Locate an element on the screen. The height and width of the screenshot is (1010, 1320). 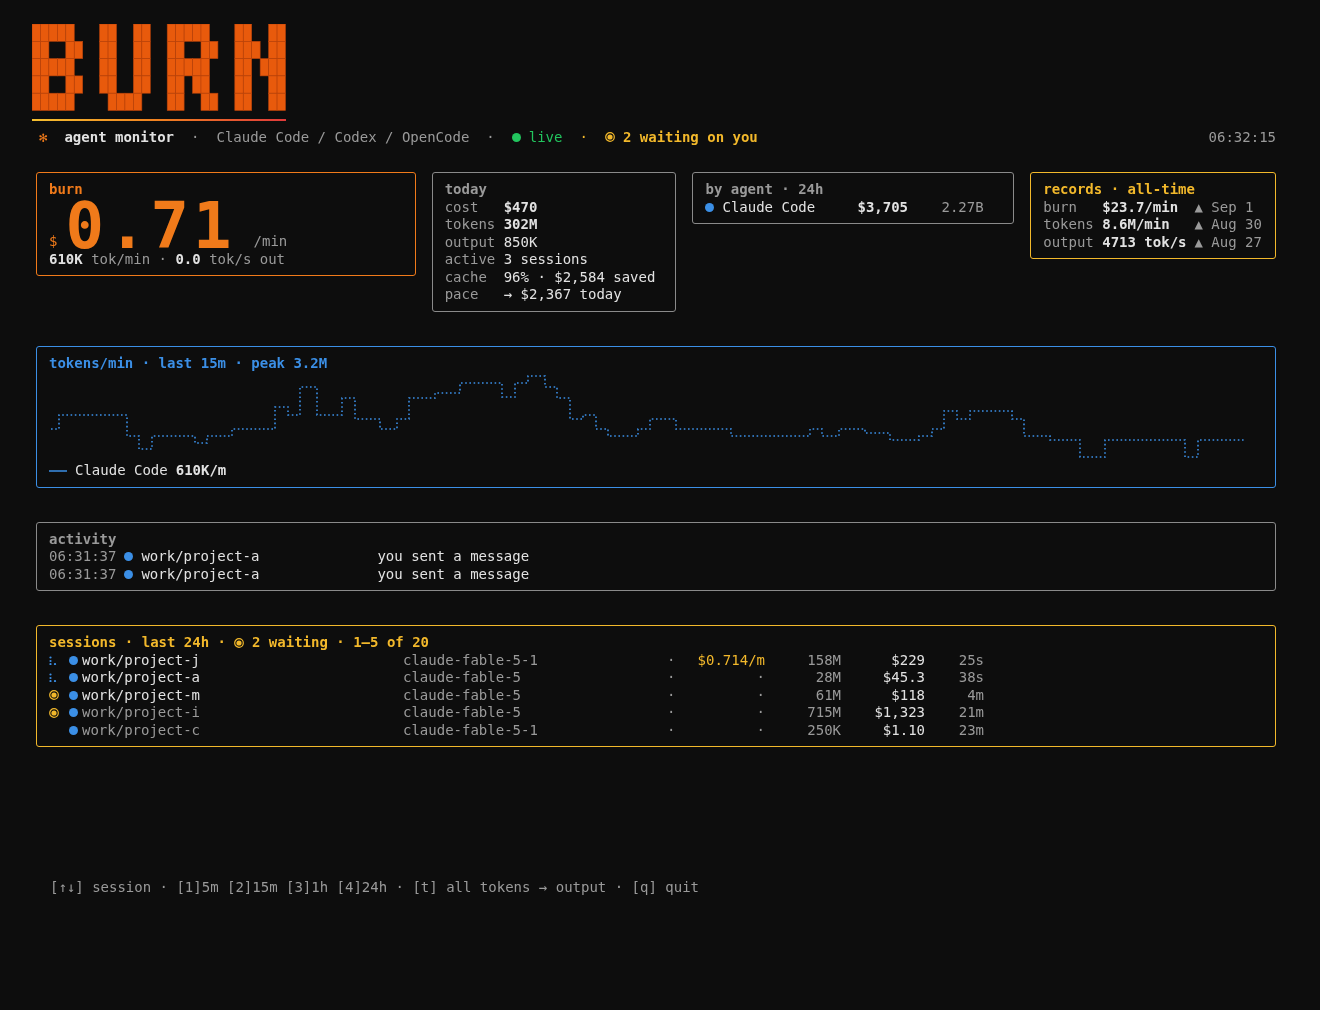
session-project: work/project-m is located at coordinates (242, 695).